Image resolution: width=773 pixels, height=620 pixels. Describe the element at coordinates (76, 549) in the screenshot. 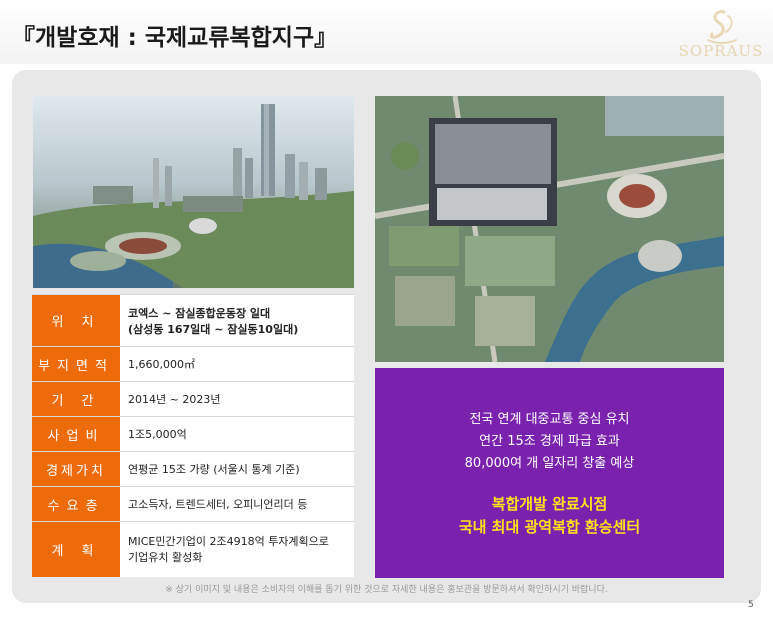

I see `label-plan: 계 획` at that location.